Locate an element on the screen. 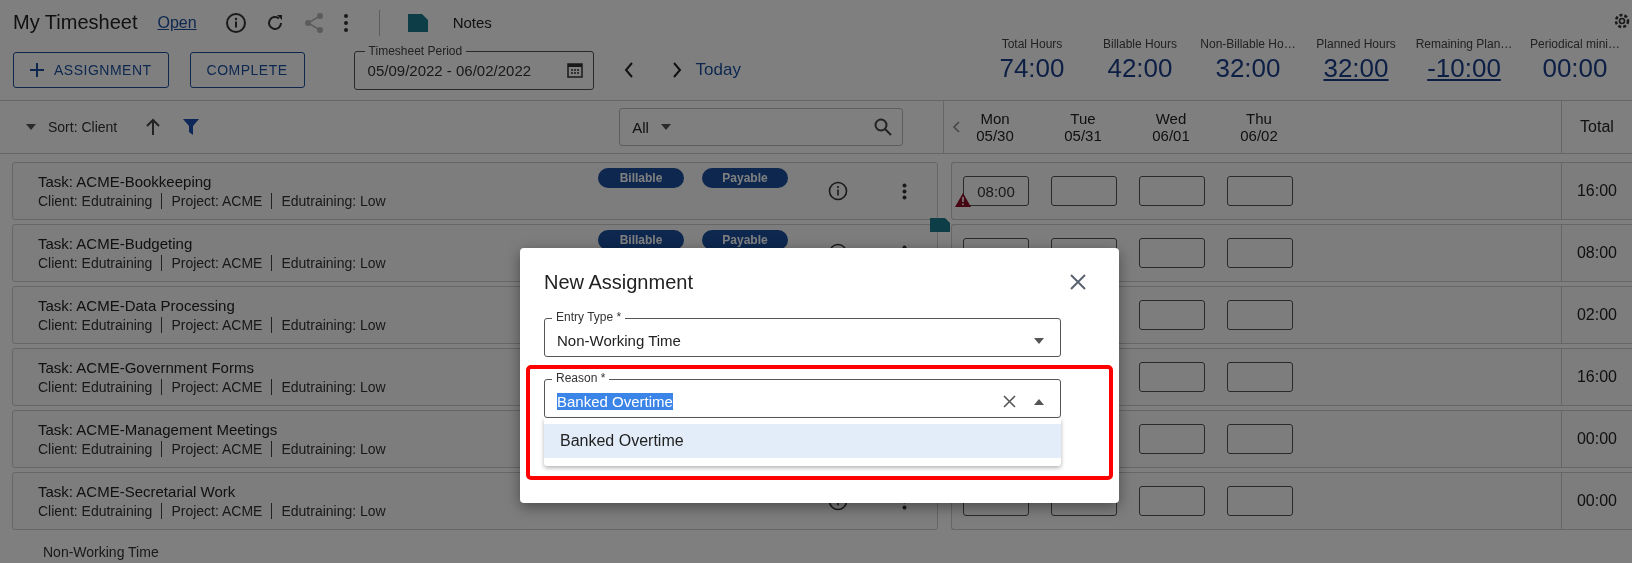 The height and width of the screenshot is (563, 1632). hours-input: 08:00 is located at coordinates (996, 191).